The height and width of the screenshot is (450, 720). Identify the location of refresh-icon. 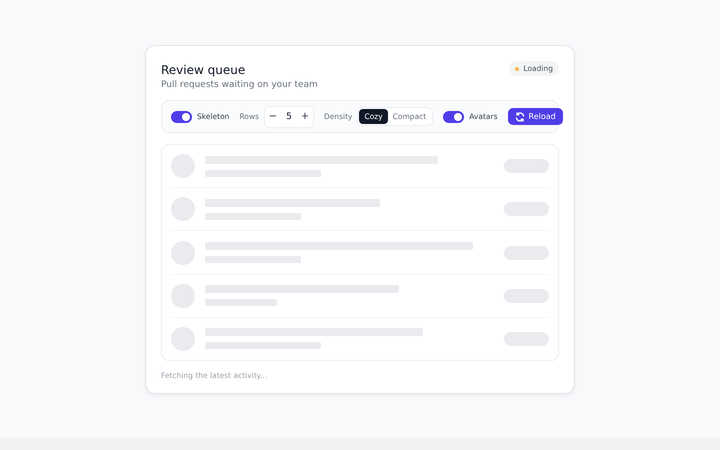
(519, 117).